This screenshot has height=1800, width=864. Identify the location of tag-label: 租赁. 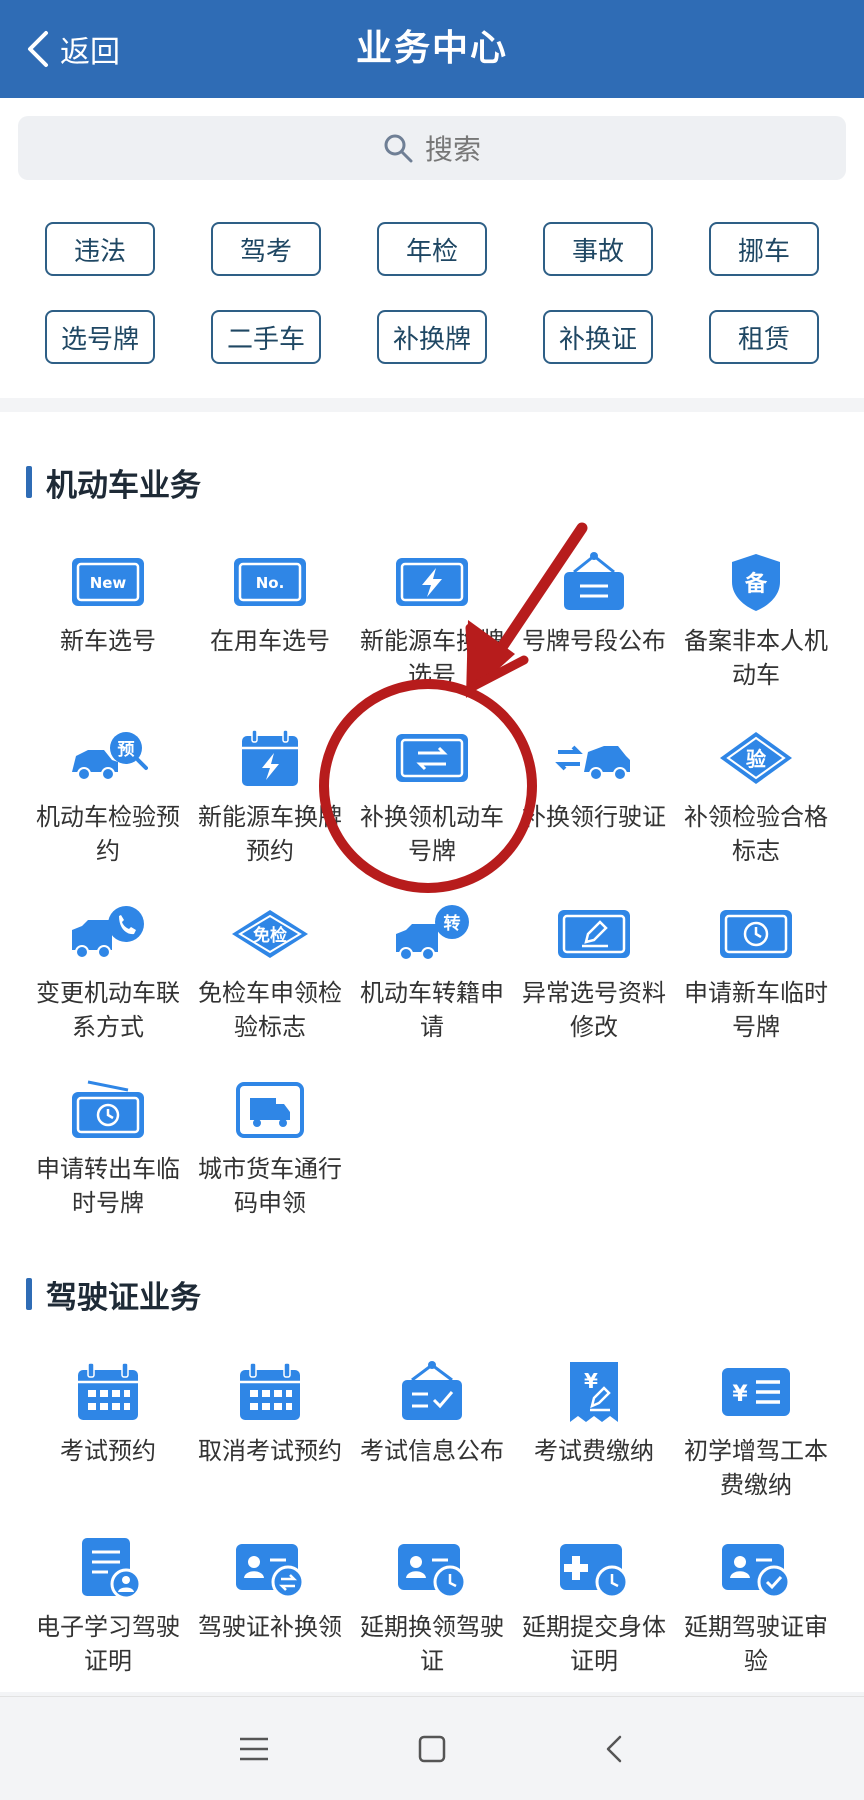
(763, 339).